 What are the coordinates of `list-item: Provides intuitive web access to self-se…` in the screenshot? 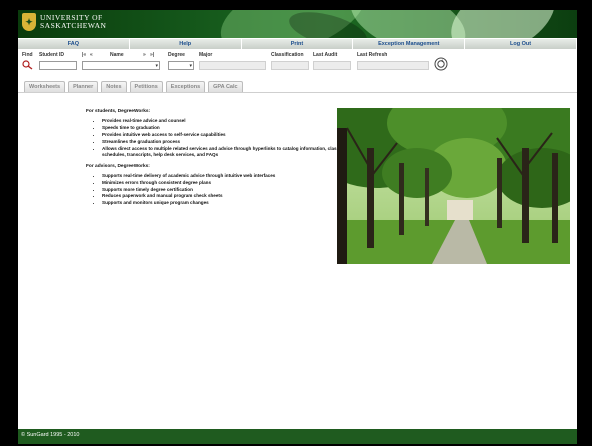 It's located at (221, 135).